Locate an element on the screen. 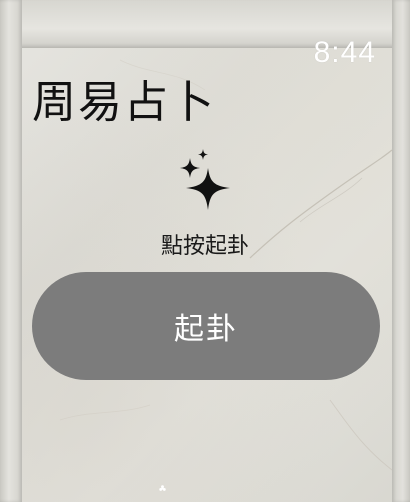  page-indicator-icon is located at coordinates (162, 488).